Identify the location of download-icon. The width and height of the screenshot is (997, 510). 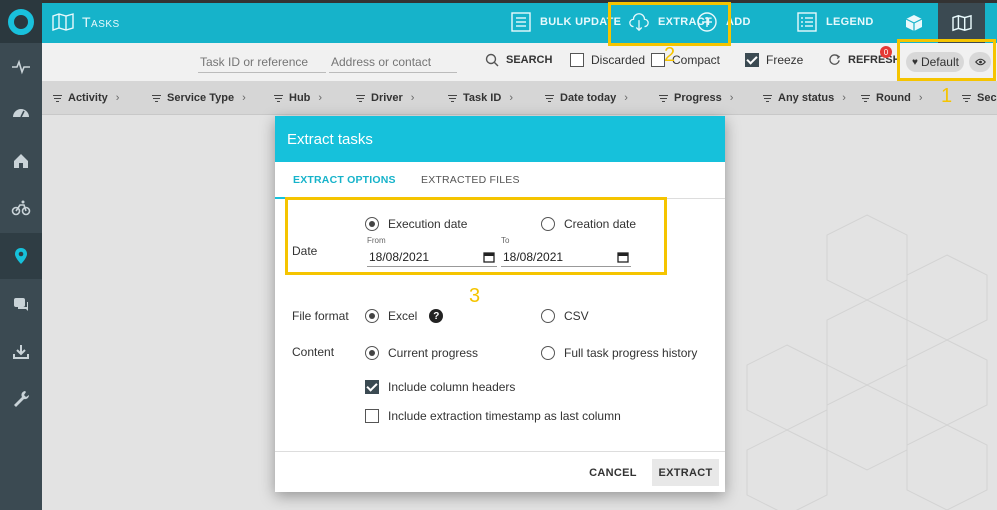
(21, 352).